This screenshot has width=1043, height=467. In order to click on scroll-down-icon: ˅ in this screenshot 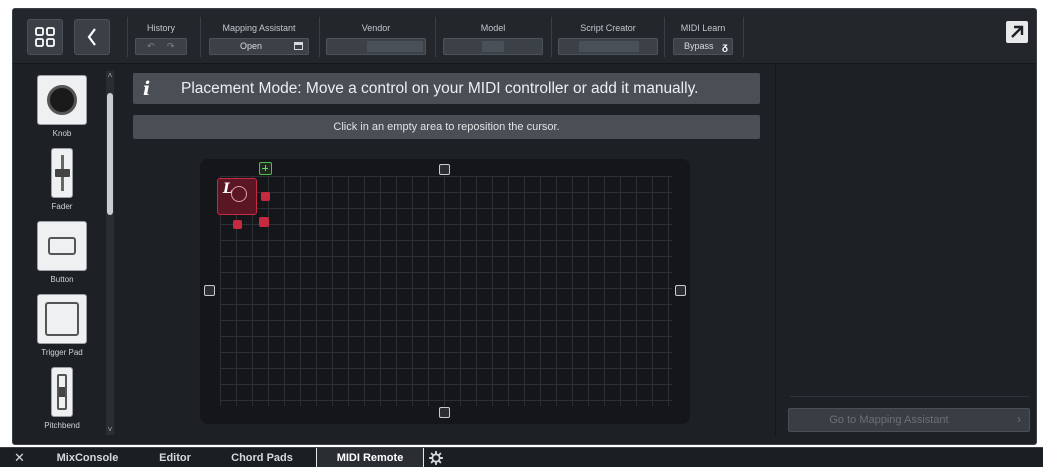, I will do `click(110, 430)`.